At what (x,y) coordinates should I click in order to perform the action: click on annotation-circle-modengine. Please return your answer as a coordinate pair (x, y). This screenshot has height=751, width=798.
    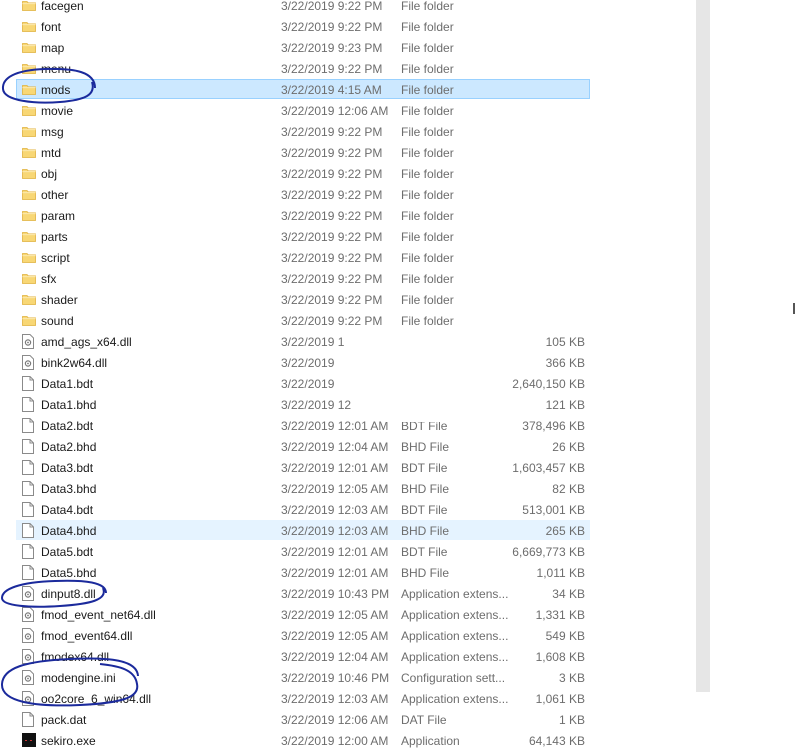
    Looking at the image, I should click on (69, 682).